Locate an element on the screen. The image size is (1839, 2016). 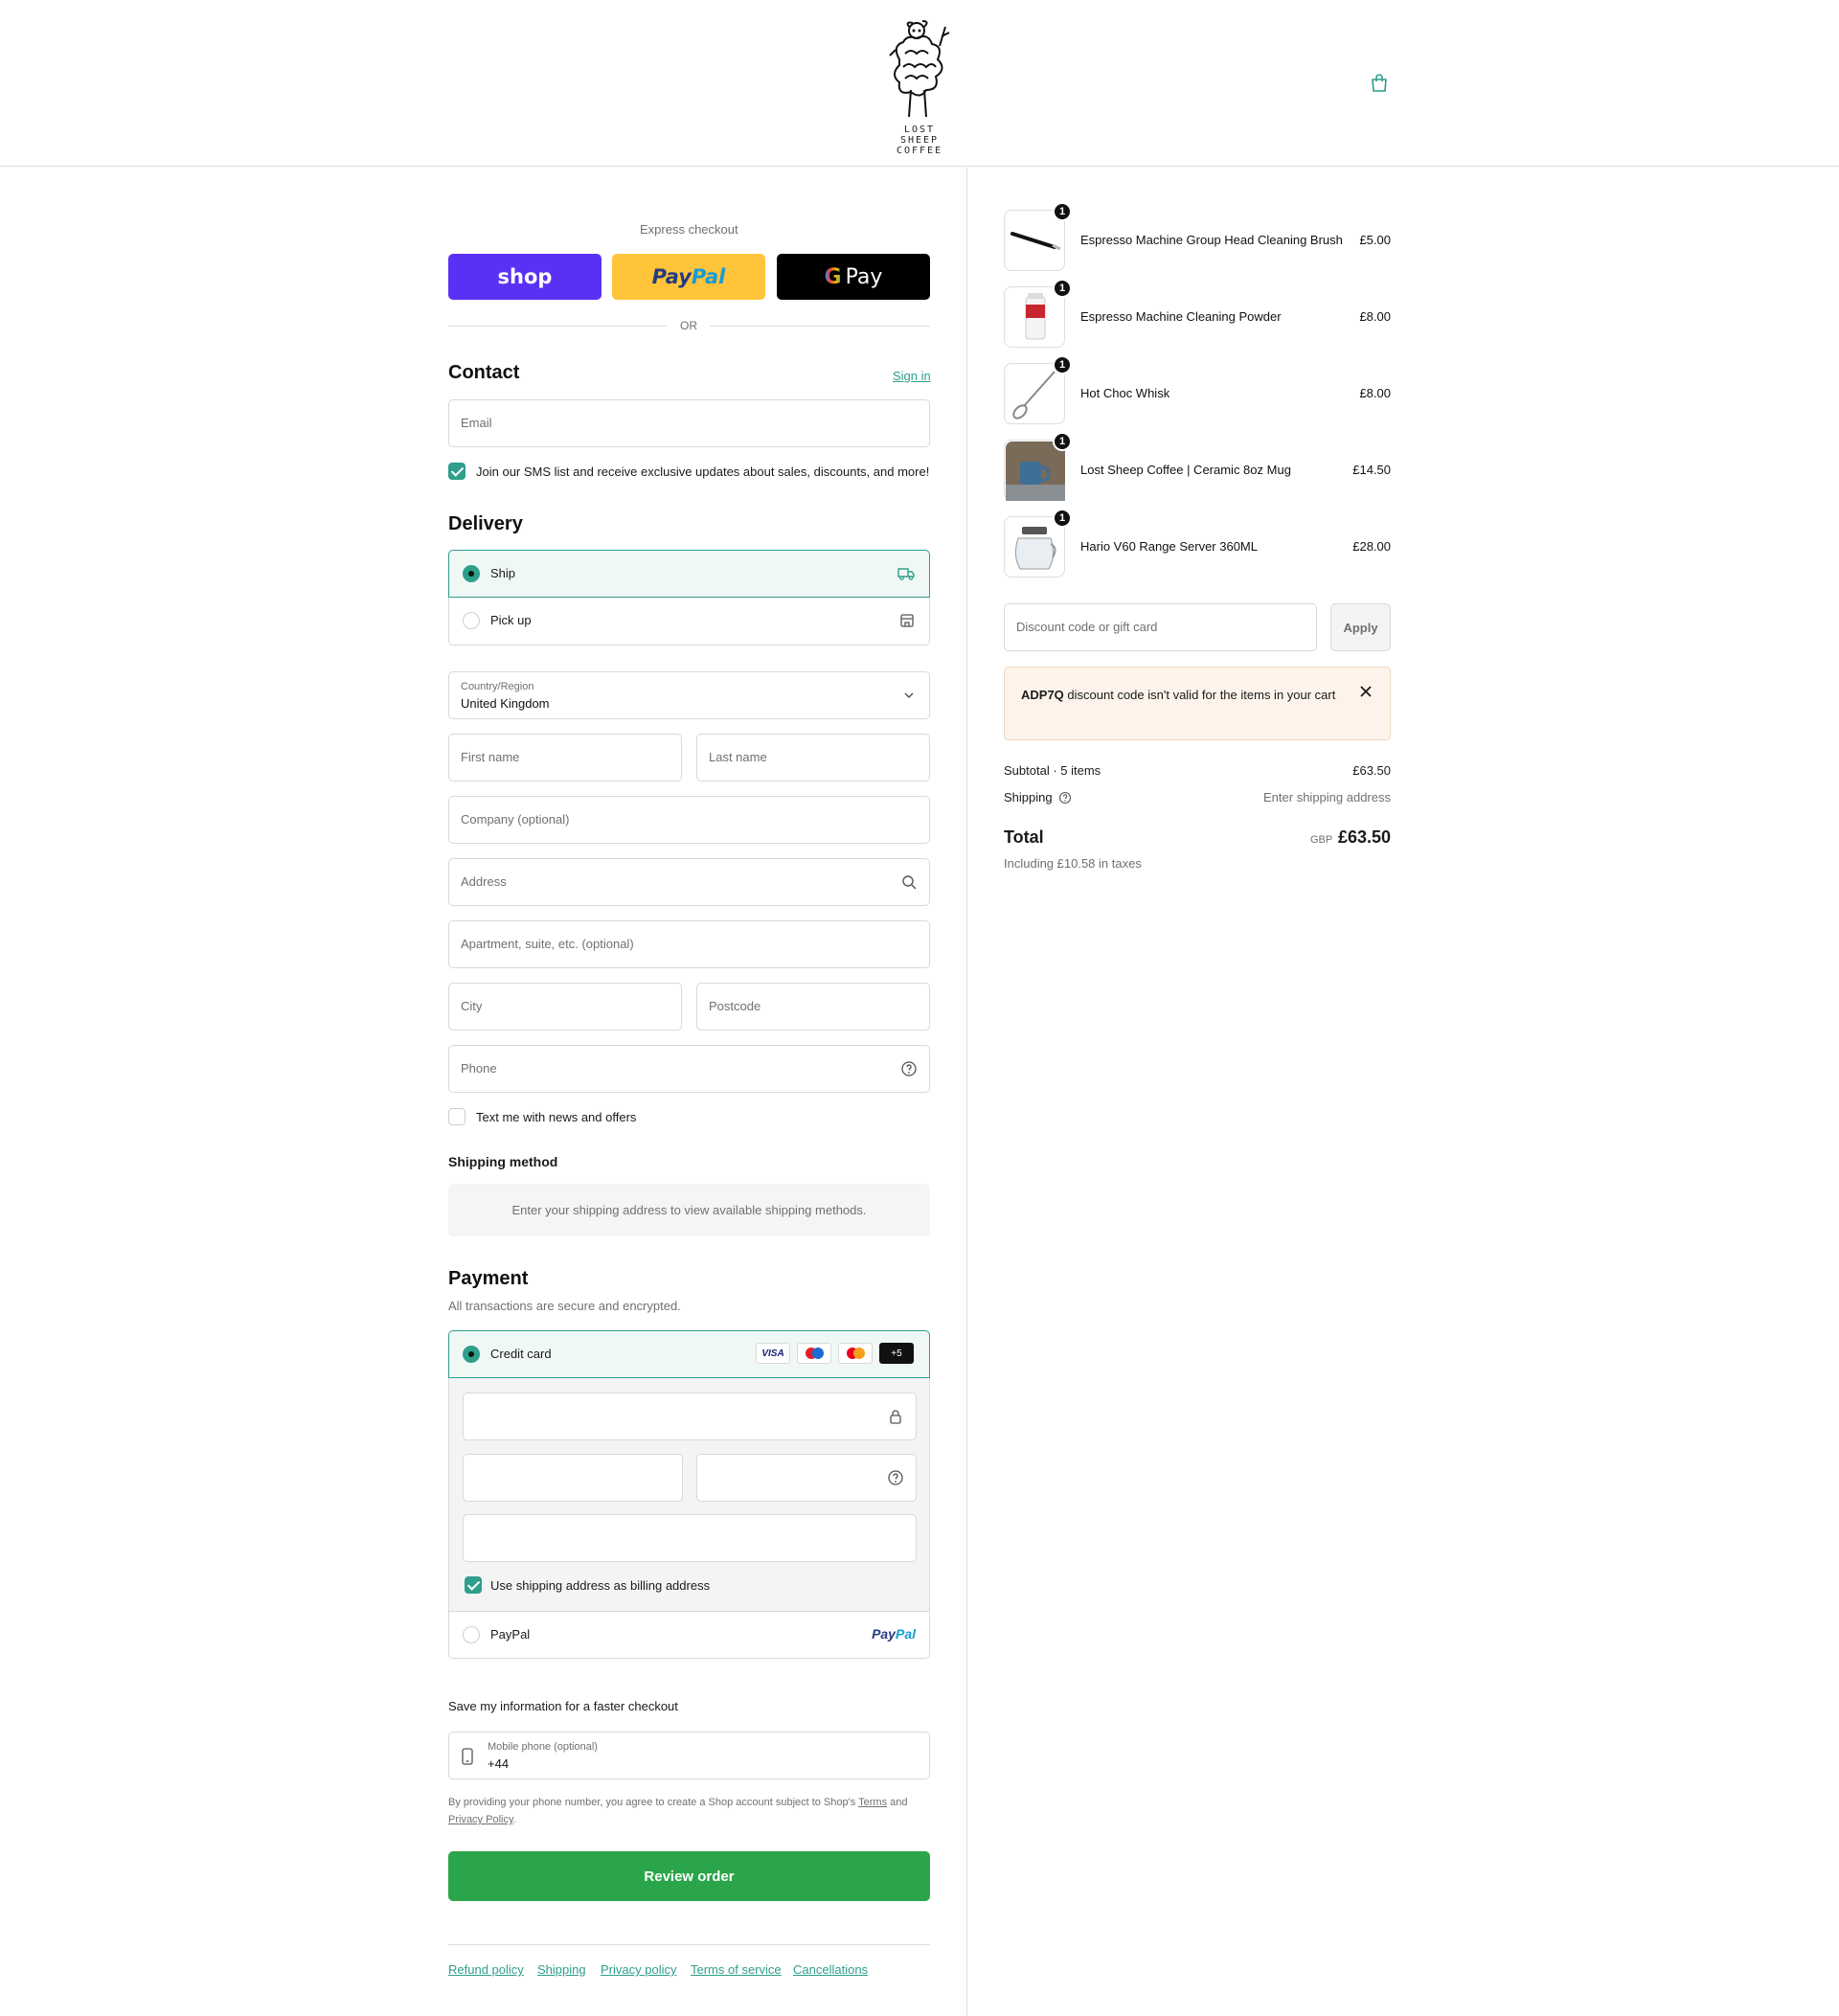
phone-field: Phone is located at coordinates (689, 1069).